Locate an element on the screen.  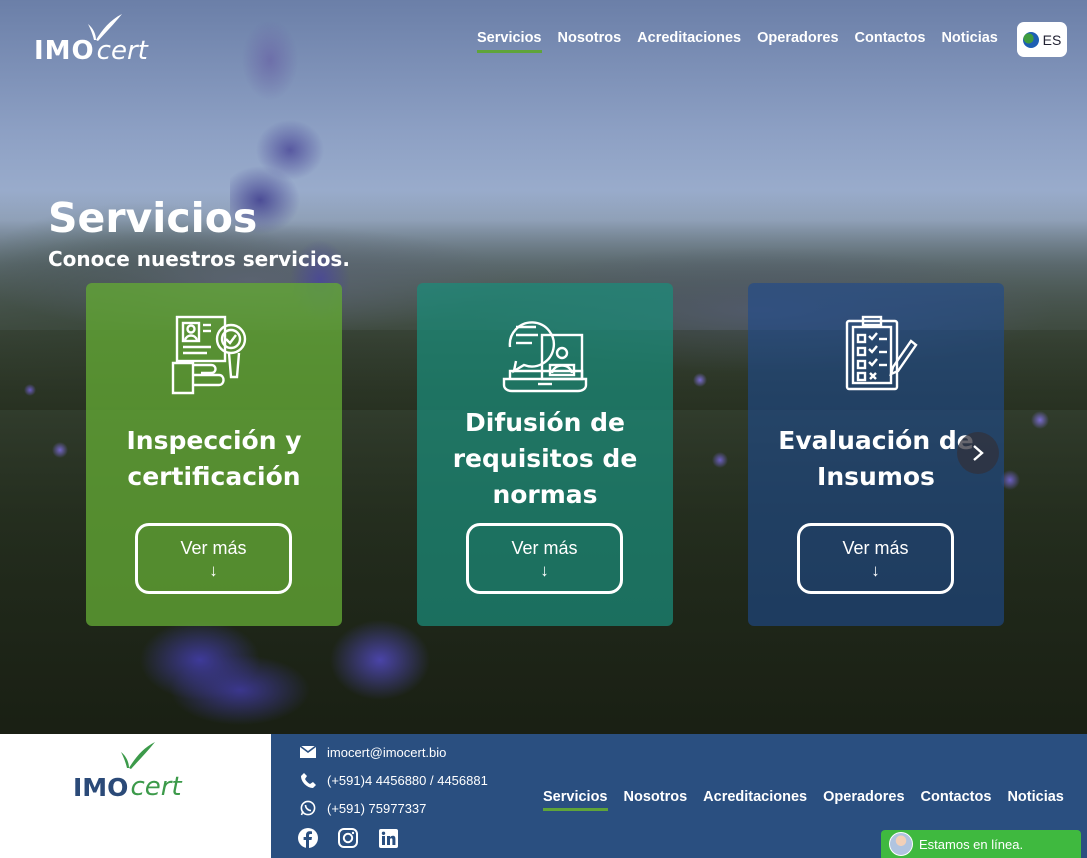
instagram-icon is located at coordinates (348, 838).